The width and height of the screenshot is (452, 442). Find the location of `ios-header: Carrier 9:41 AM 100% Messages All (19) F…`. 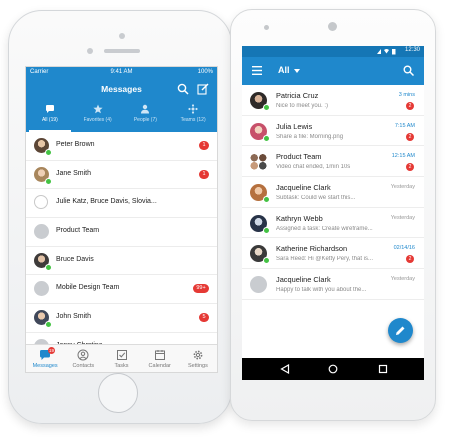

ios-header: Carrier 9:41 AM 100% Messages All (19) F… is located at coordinates (121, 99).